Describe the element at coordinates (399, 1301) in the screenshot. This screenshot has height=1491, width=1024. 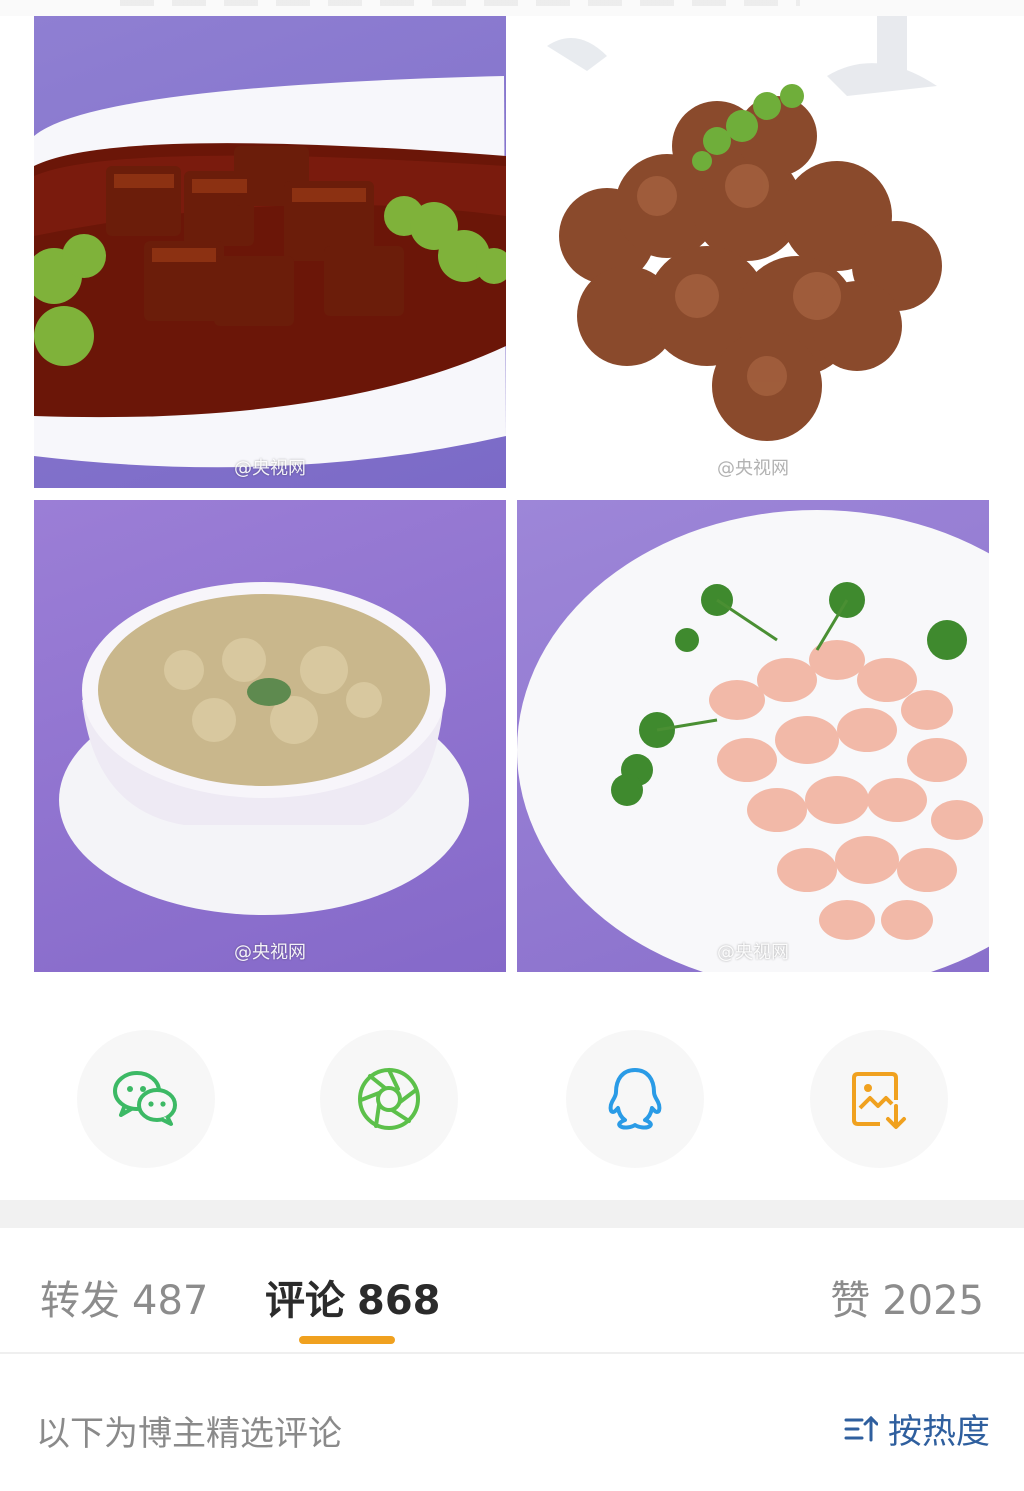
I see `tab-comment-count: 868` at that location.